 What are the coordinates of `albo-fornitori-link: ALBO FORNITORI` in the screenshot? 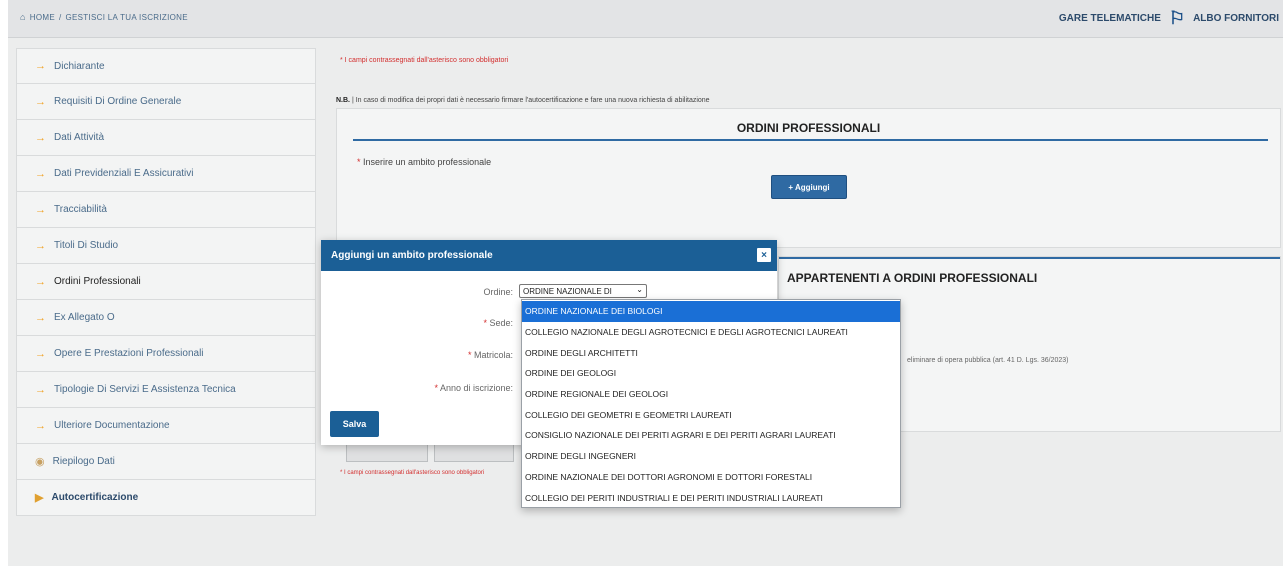 It's located at (1236, 18).